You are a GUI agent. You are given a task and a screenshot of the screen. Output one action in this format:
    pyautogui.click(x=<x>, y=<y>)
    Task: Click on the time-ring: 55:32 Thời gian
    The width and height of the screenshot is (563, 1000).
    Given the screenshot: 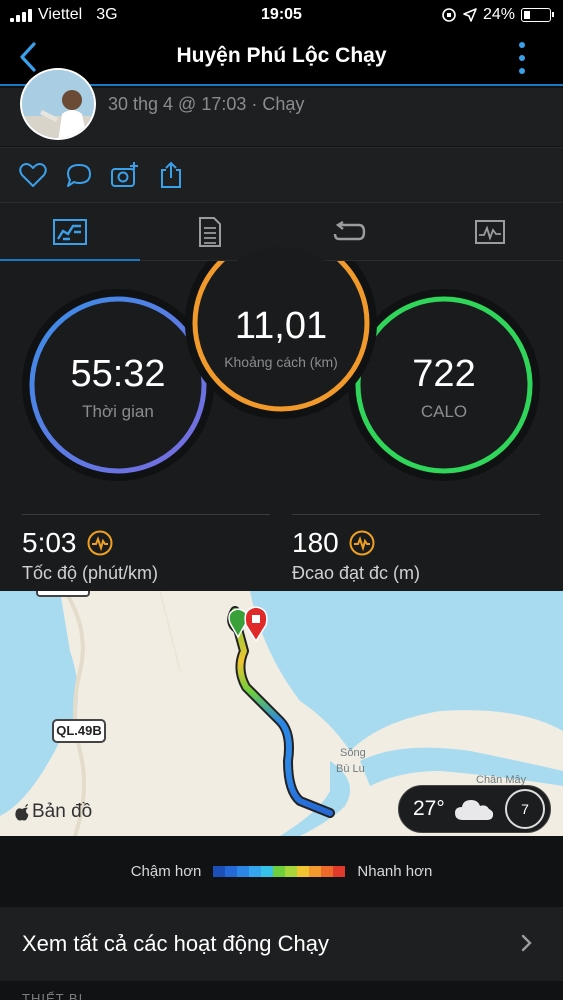 What is the action you would take?
    pyautogui.click(x=118, y=387)
    